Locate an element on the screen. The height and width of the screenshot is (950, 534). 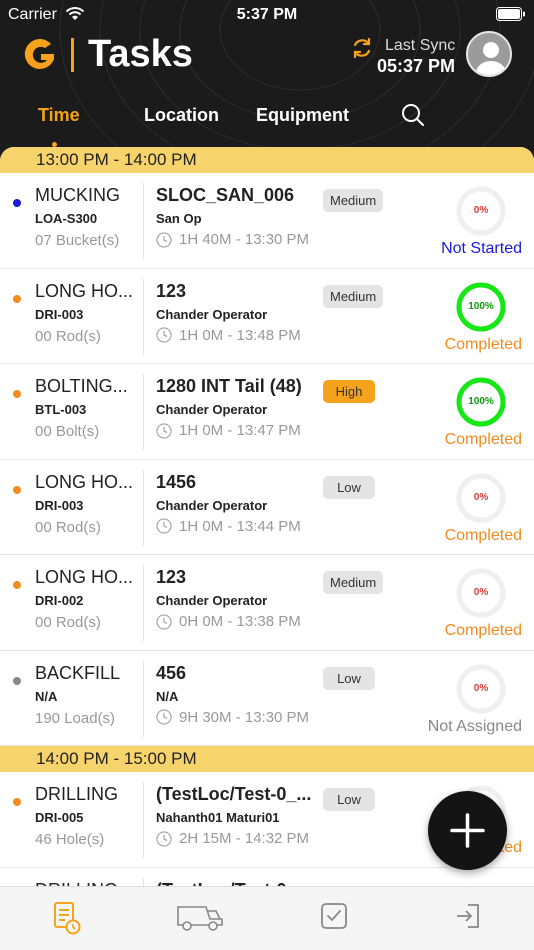
bottom-nav is located at coordinates (267, 918).